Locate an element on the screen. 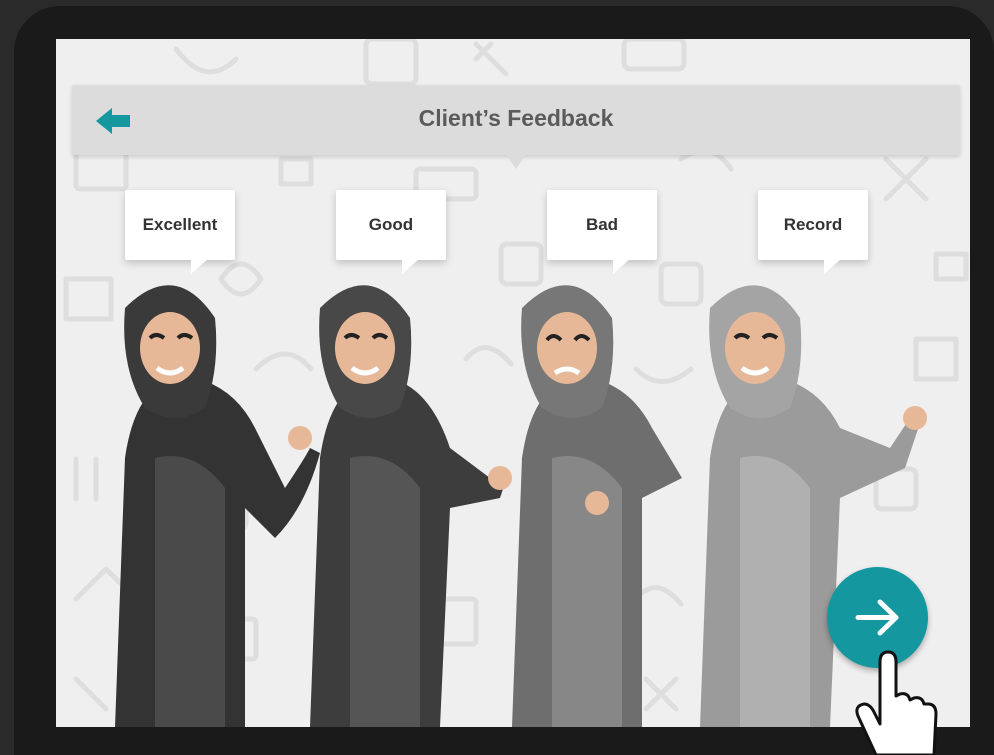 Image resolution: width=994 pixels, height=755 pixels. option-label: Record is located at coordinates (813, 224).